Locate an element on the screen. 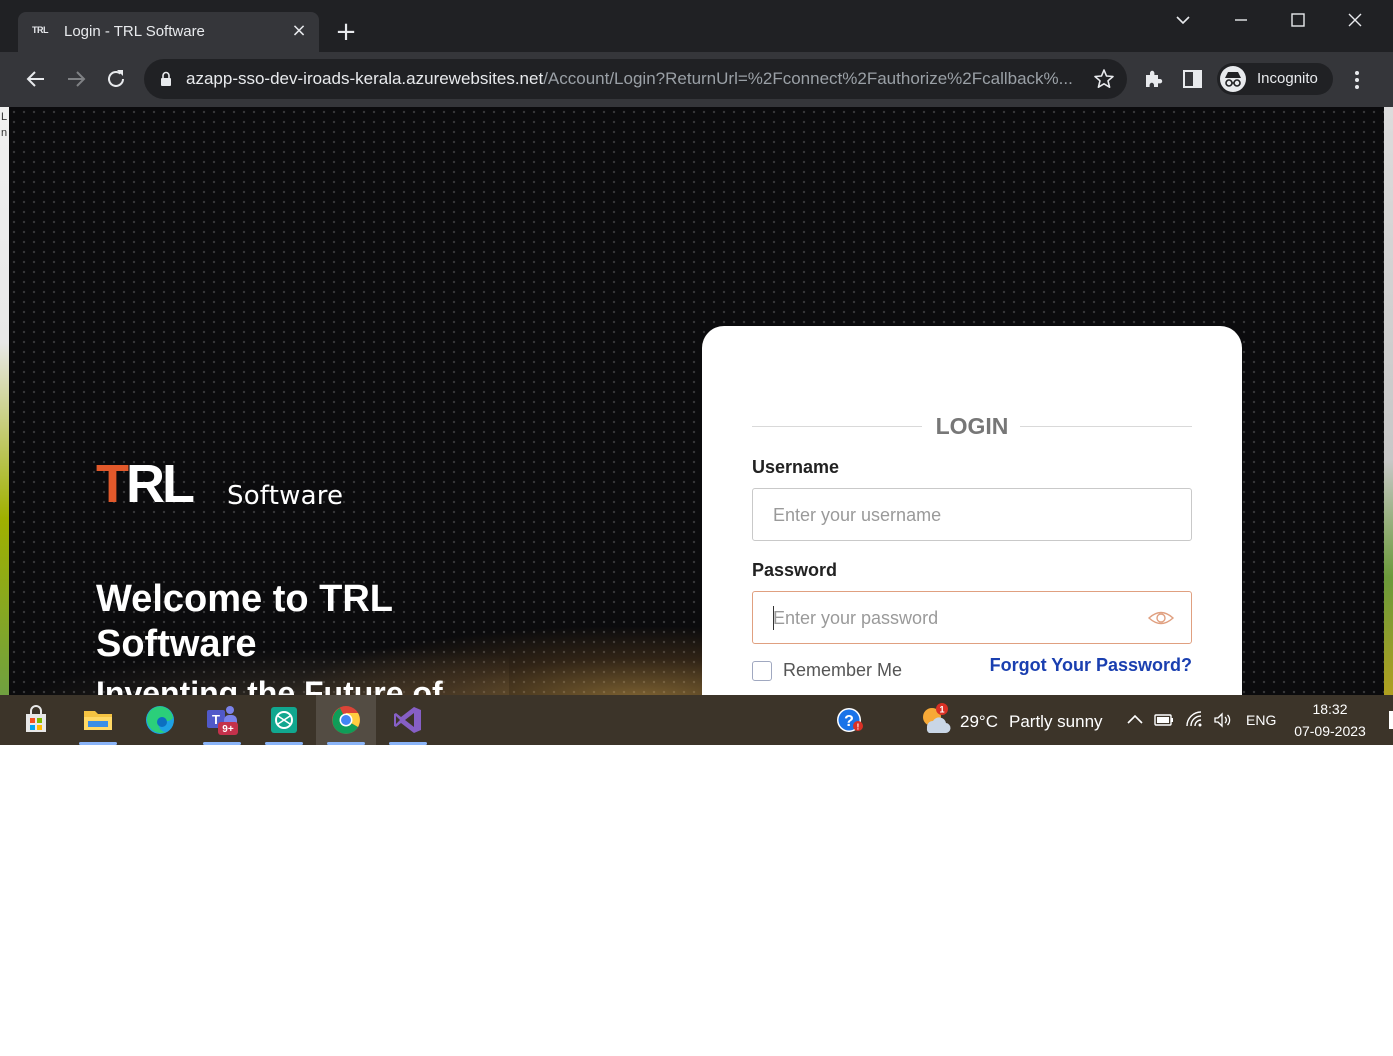 The image size is (1393, 1056). incognito-icon is located at coordinates (1233, 79).